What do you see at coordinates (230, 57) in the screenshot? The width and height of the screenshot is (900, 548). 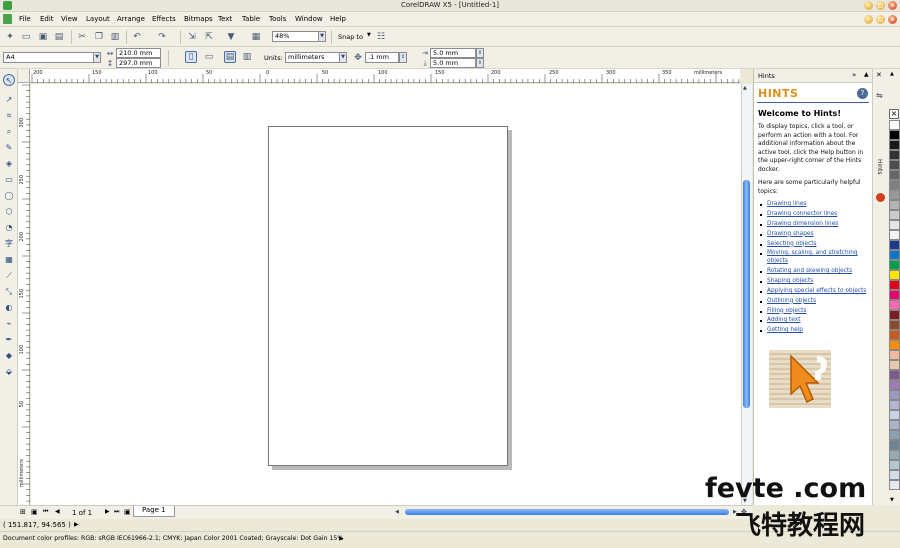 I see `all-pages-button: ▤` at bounding box center [230, 57].